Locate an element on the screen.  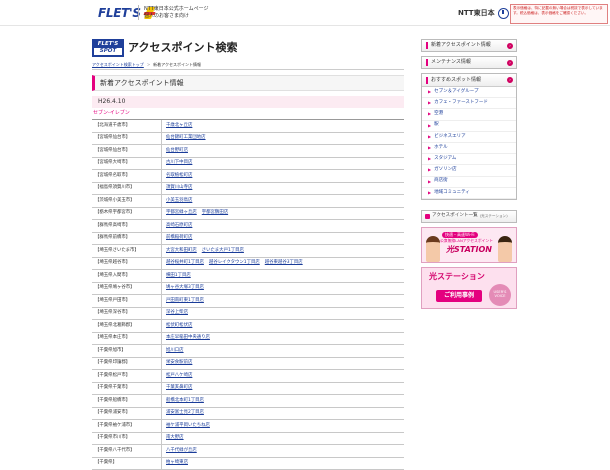
spot-logo-line1: FLET'S is located at coordinates (108, 44).